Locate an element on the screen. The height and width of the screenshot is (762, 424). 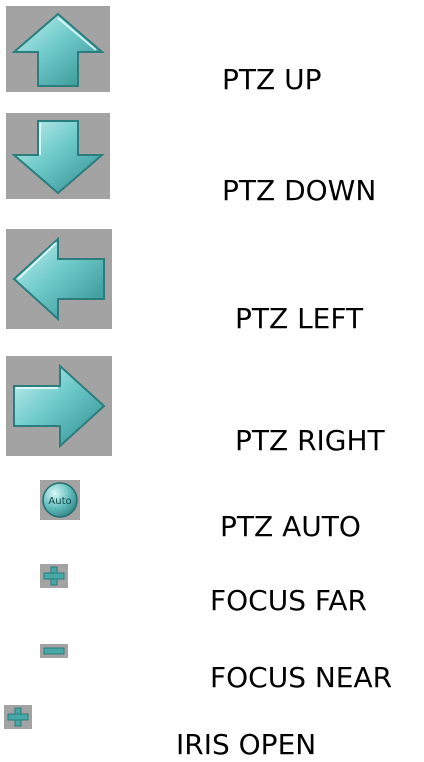
arrow-down-icon is located at coordinates (58, 156).